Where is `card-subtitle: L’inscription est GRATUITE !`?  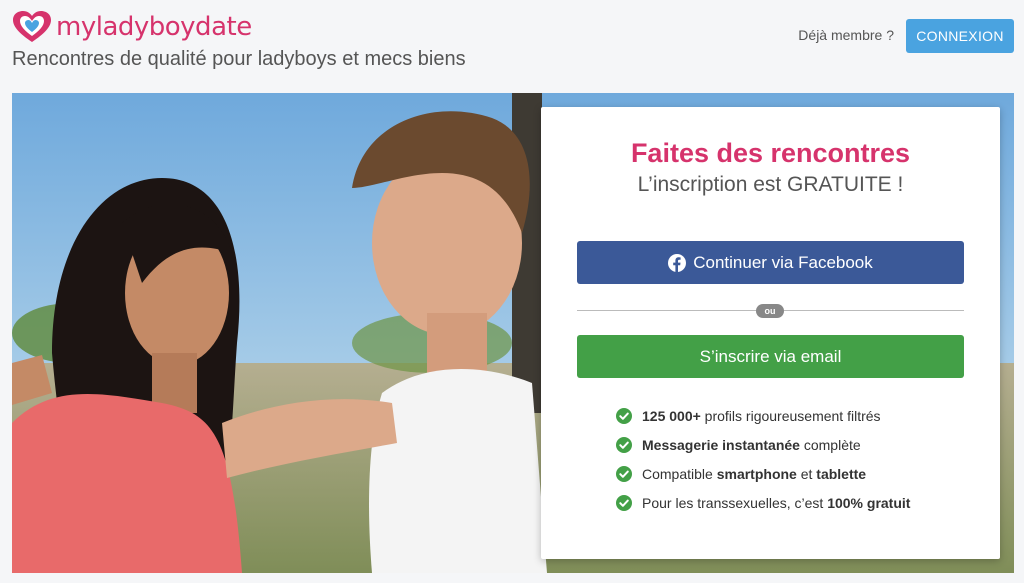
card-subtitle: L’inscription est GRATUITE ! is located at coordinates (770, 184).